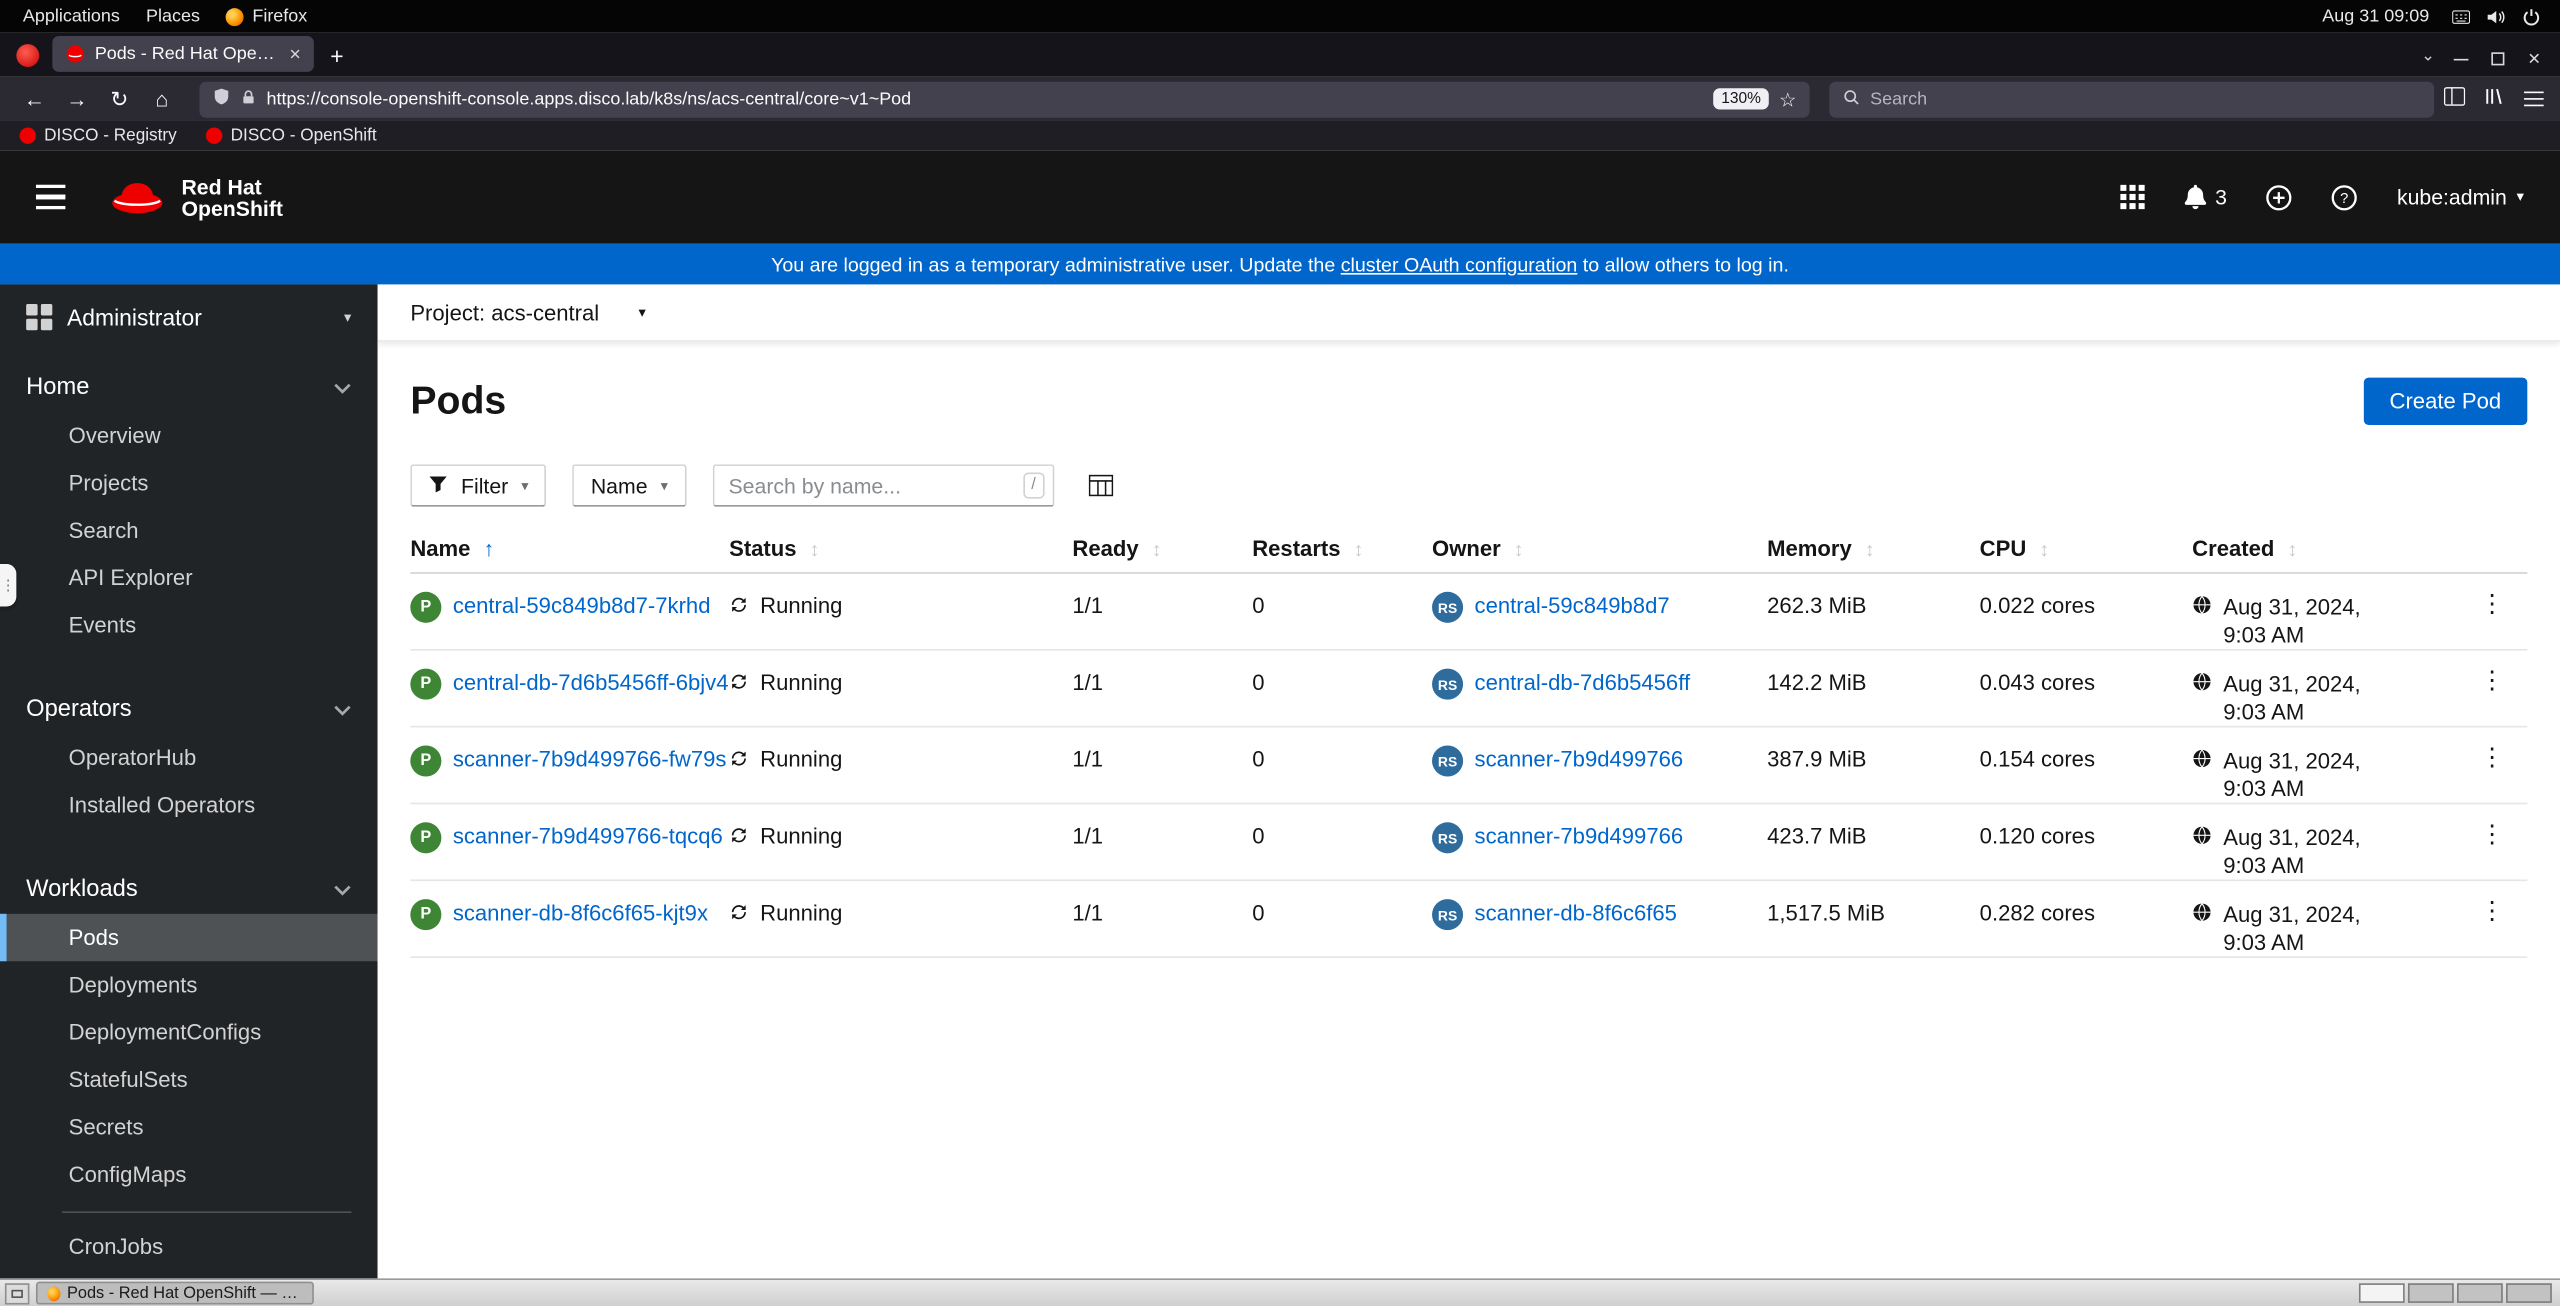 The height and width of the screenshot is (1306, 2560). I want to click on sidebar-item-projects: Projects, so click(189, 482).